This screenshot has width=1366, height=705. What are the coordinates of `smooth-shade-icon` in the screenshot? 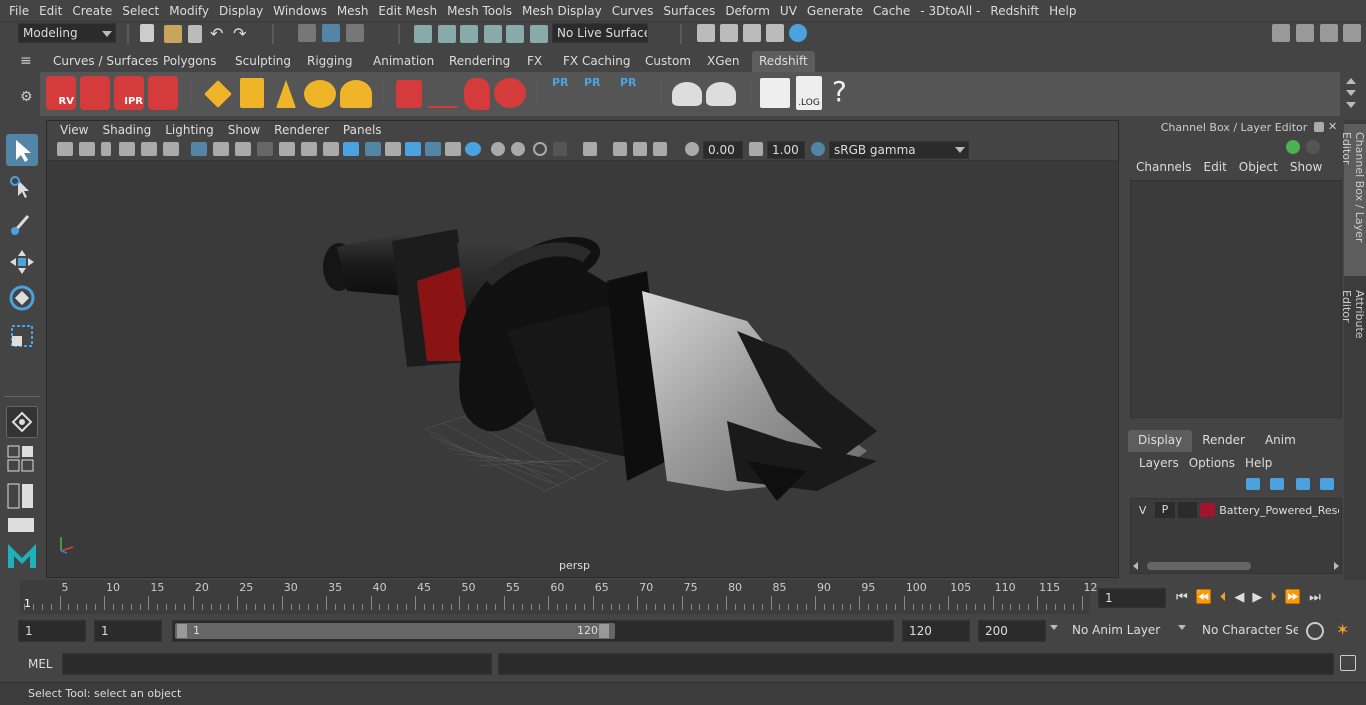 It's located at (373, 149).